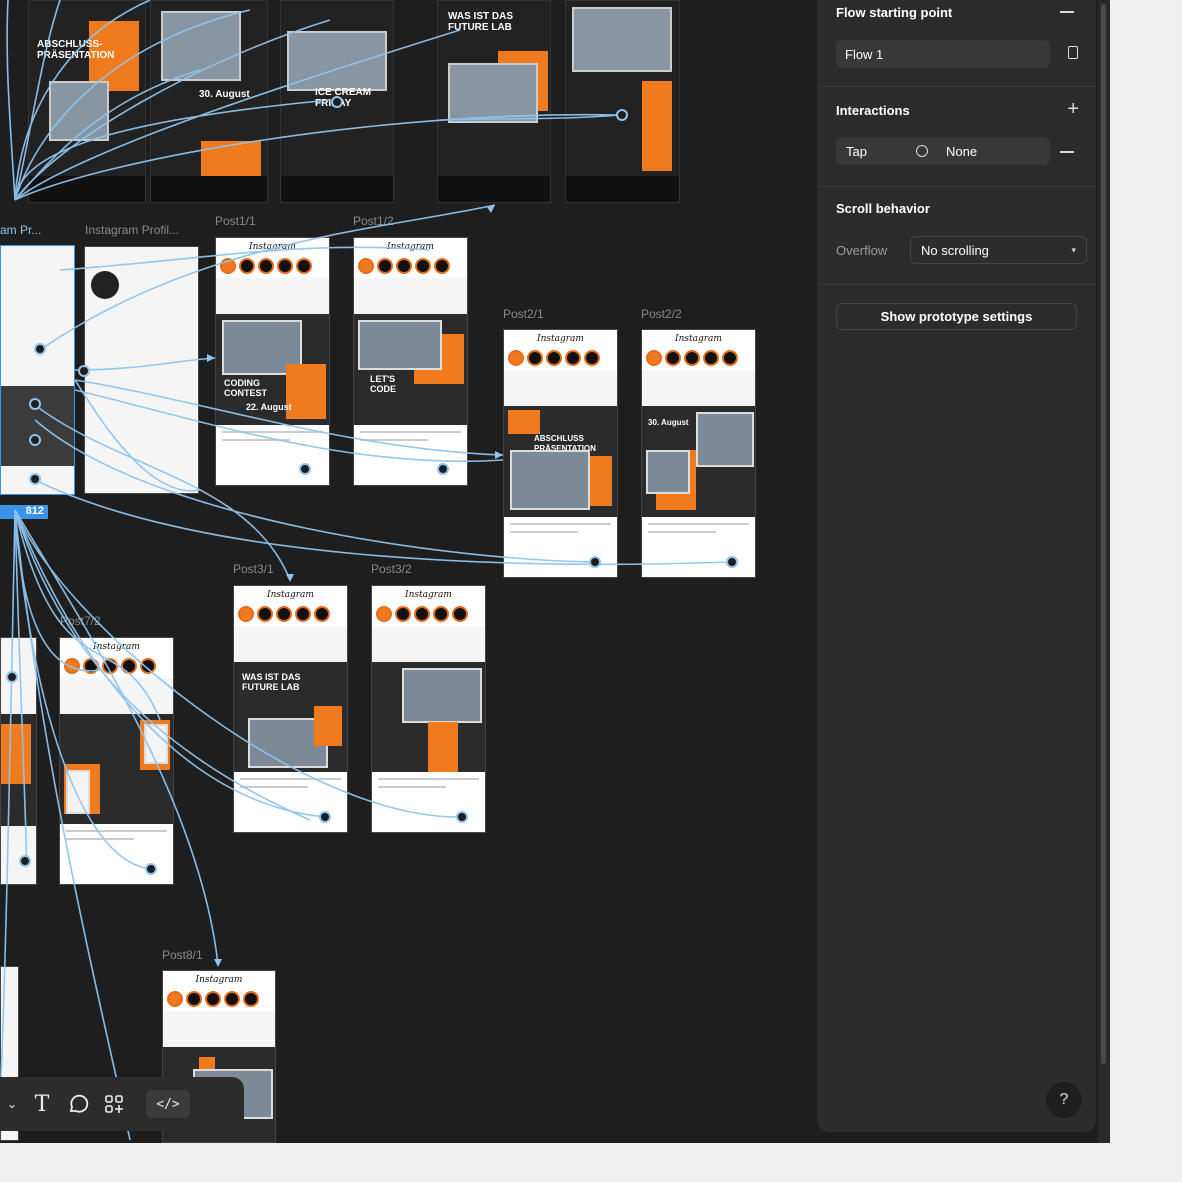 The width and height of the screenshot is (1182, 1182). I want to click on help-icon: ?, so click(1064, 1099).